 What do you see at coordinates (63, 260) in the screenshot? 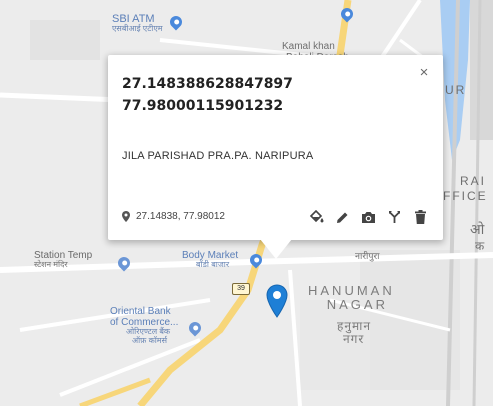
I see `station-temple-label: Station Temp स्टेशन मंदिर` at bounding box center [63, 260].